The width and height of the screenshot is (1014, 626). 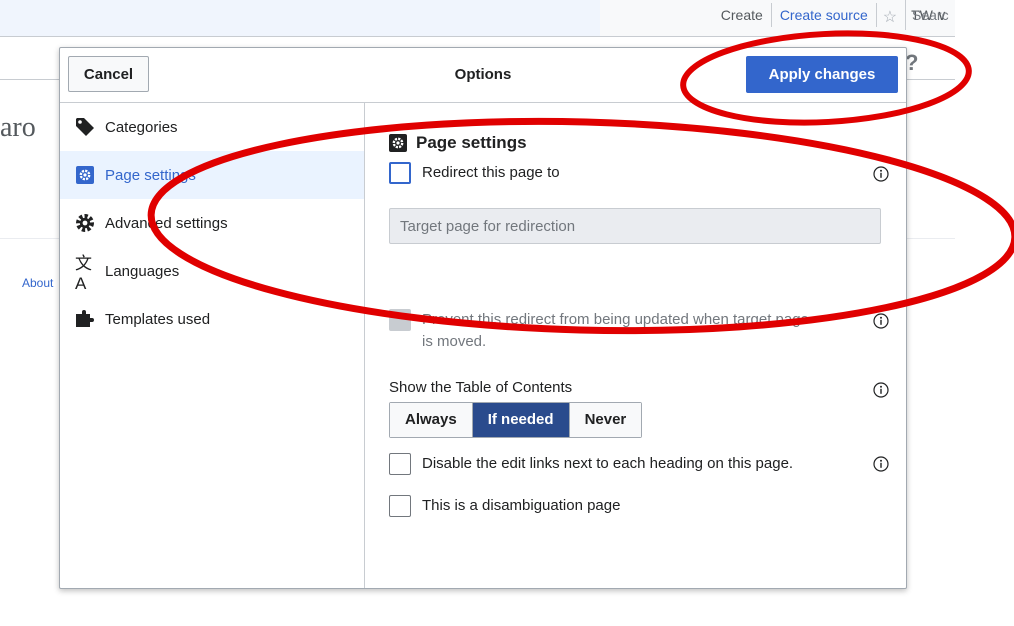 What do you see at coordinates (141, 127) in the screenshot?
I see `sidebar-item-label: Categories` at bounding box center [141, 127].